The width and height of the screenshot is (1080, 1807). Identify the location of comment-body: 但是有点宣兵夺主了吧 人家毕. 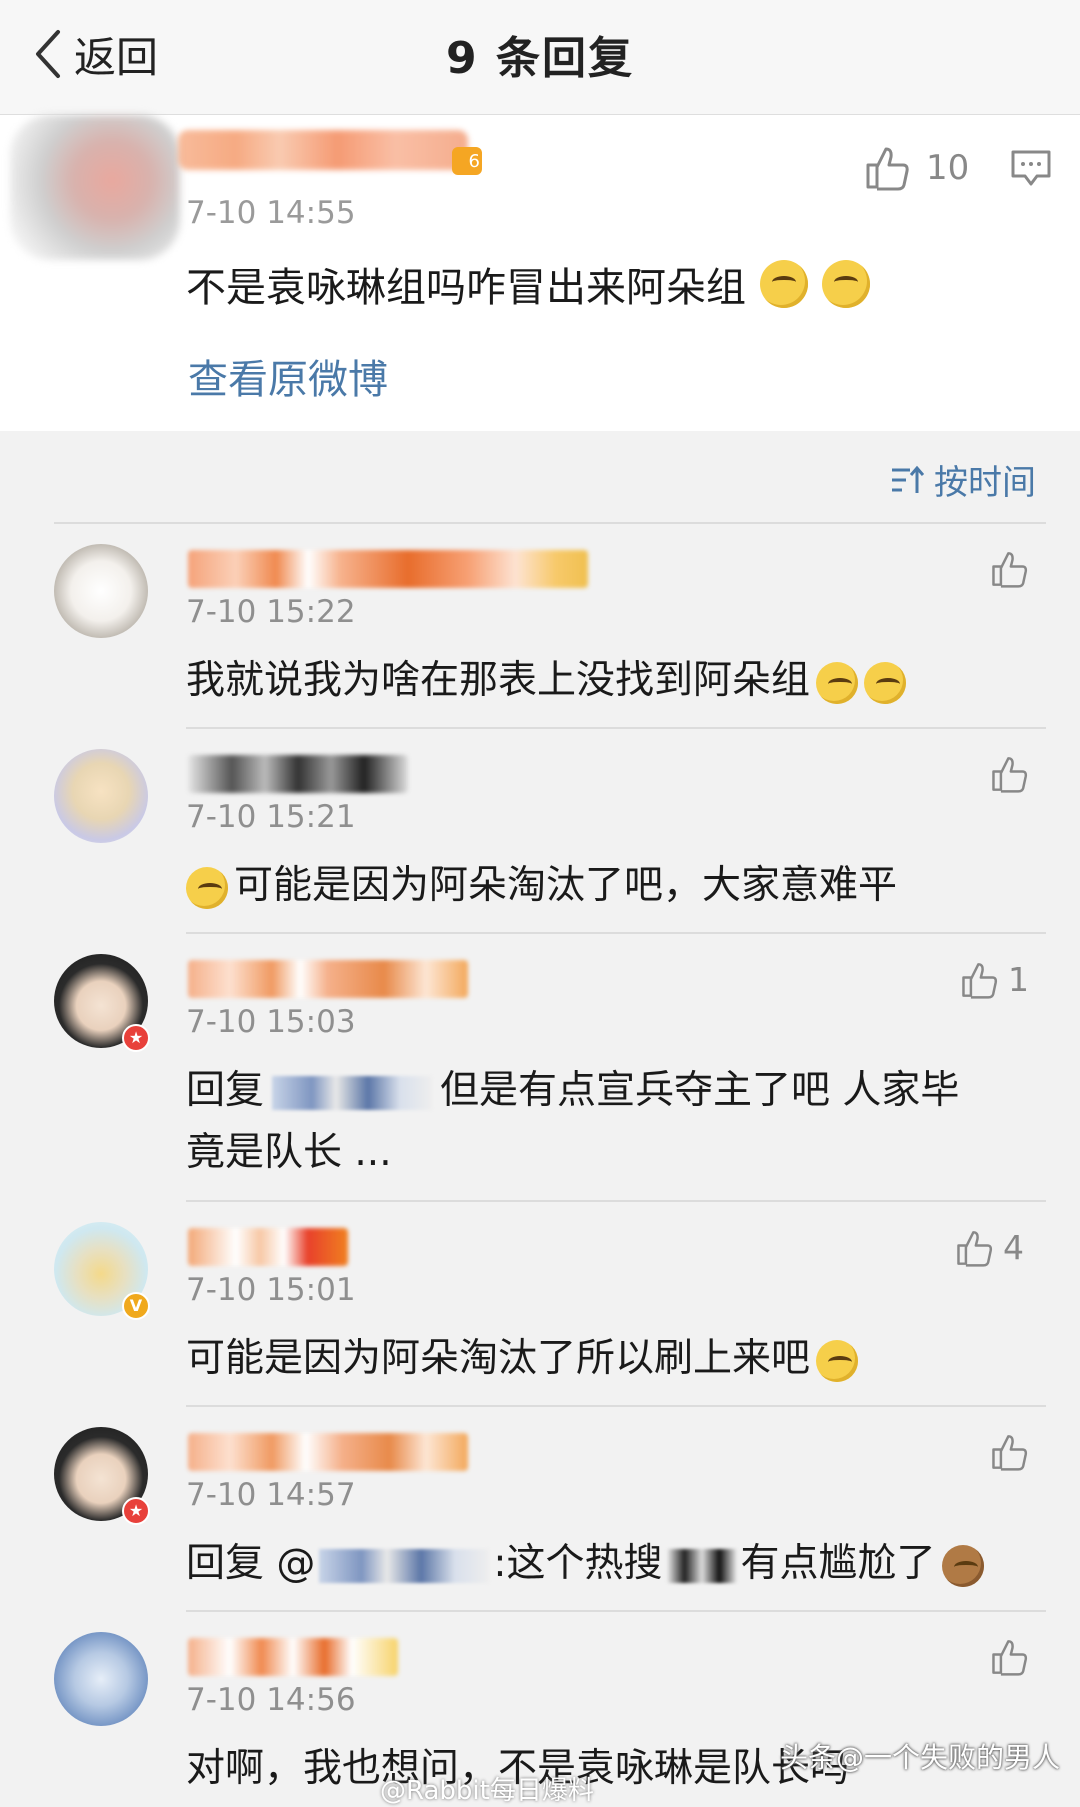
(700, 1090).